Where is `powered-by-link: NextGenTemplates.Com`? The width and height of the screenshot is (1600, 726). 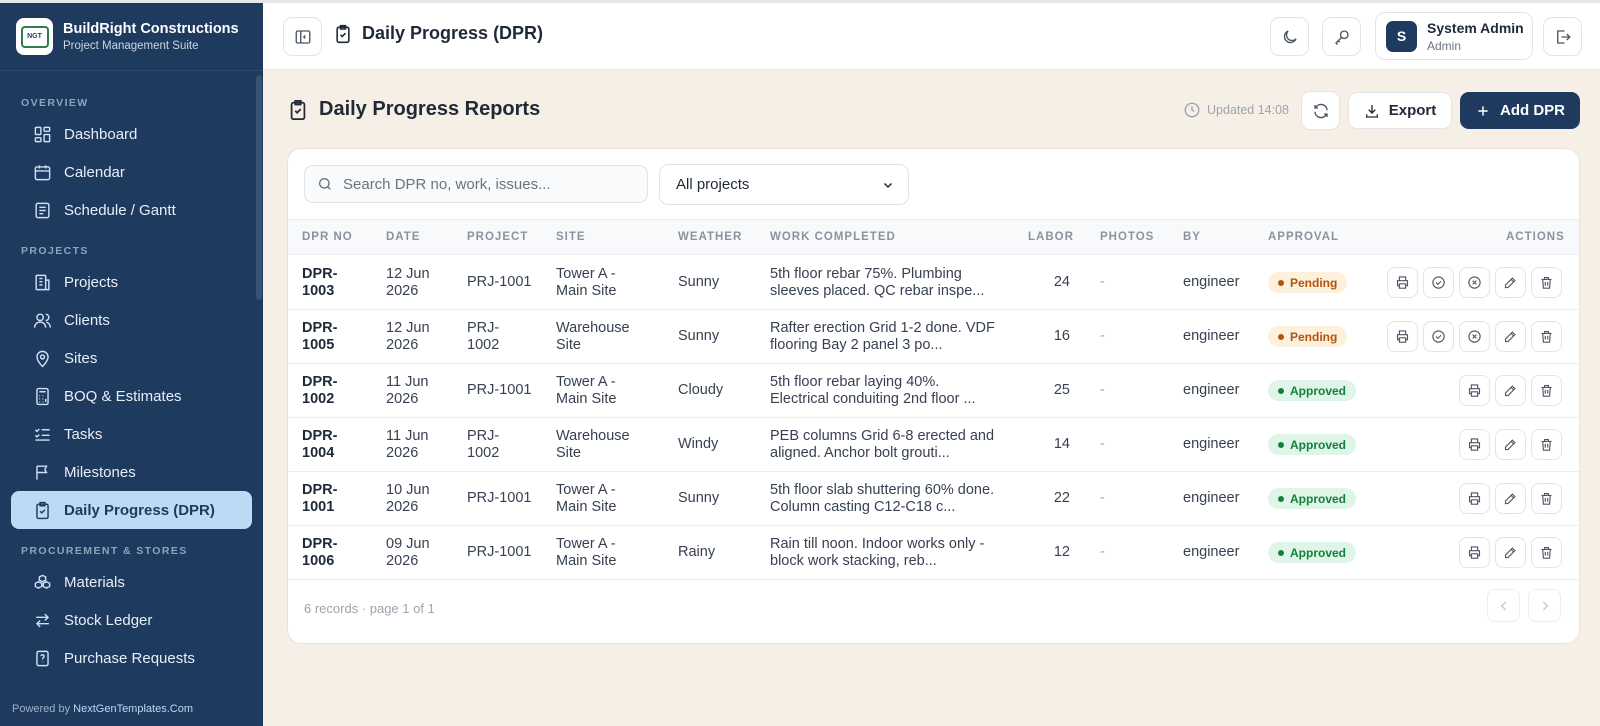
powered-by-link: NextGenTemplates.Com is located at coordinates (133, 709).